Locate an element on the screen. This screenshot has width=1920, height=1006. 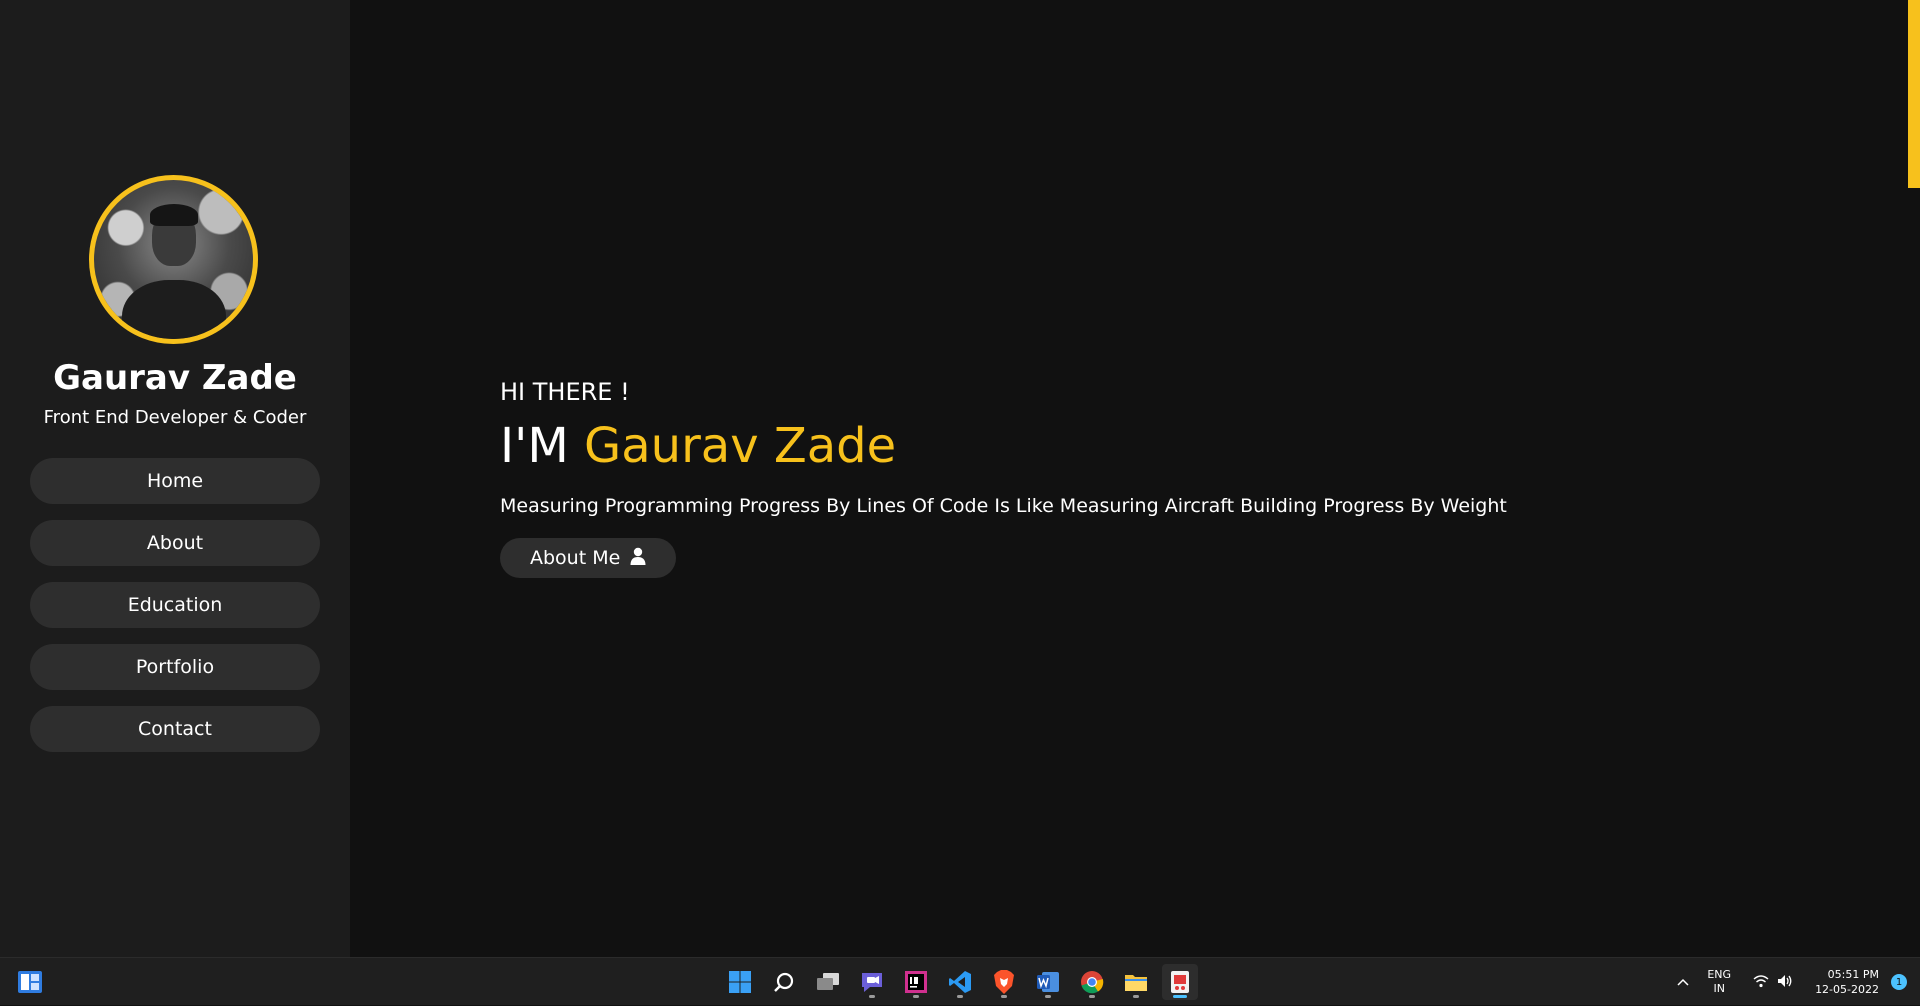
brave-icon is located at coordinates (1004, 982).